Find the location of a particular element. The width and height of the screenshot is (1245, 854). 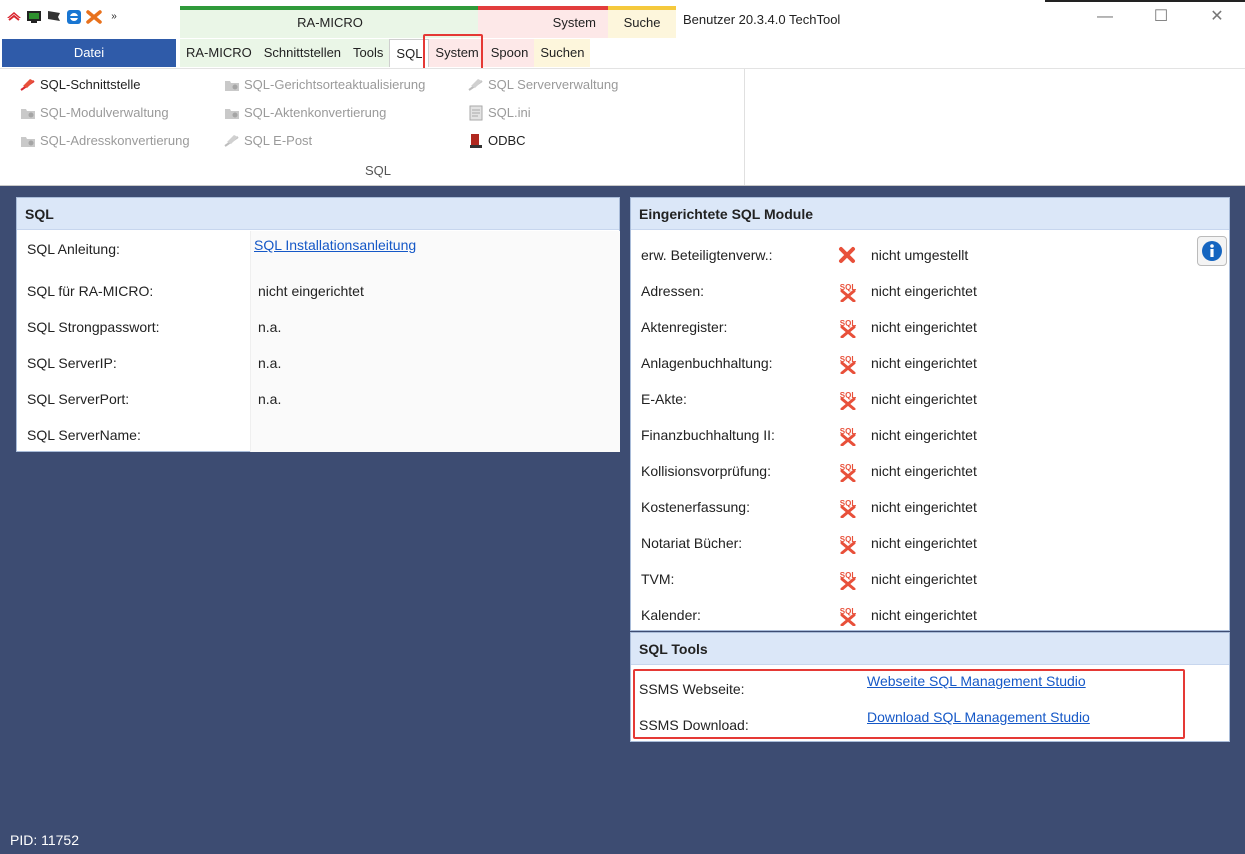

ribbon-separator is located at coordinates (744, 127).